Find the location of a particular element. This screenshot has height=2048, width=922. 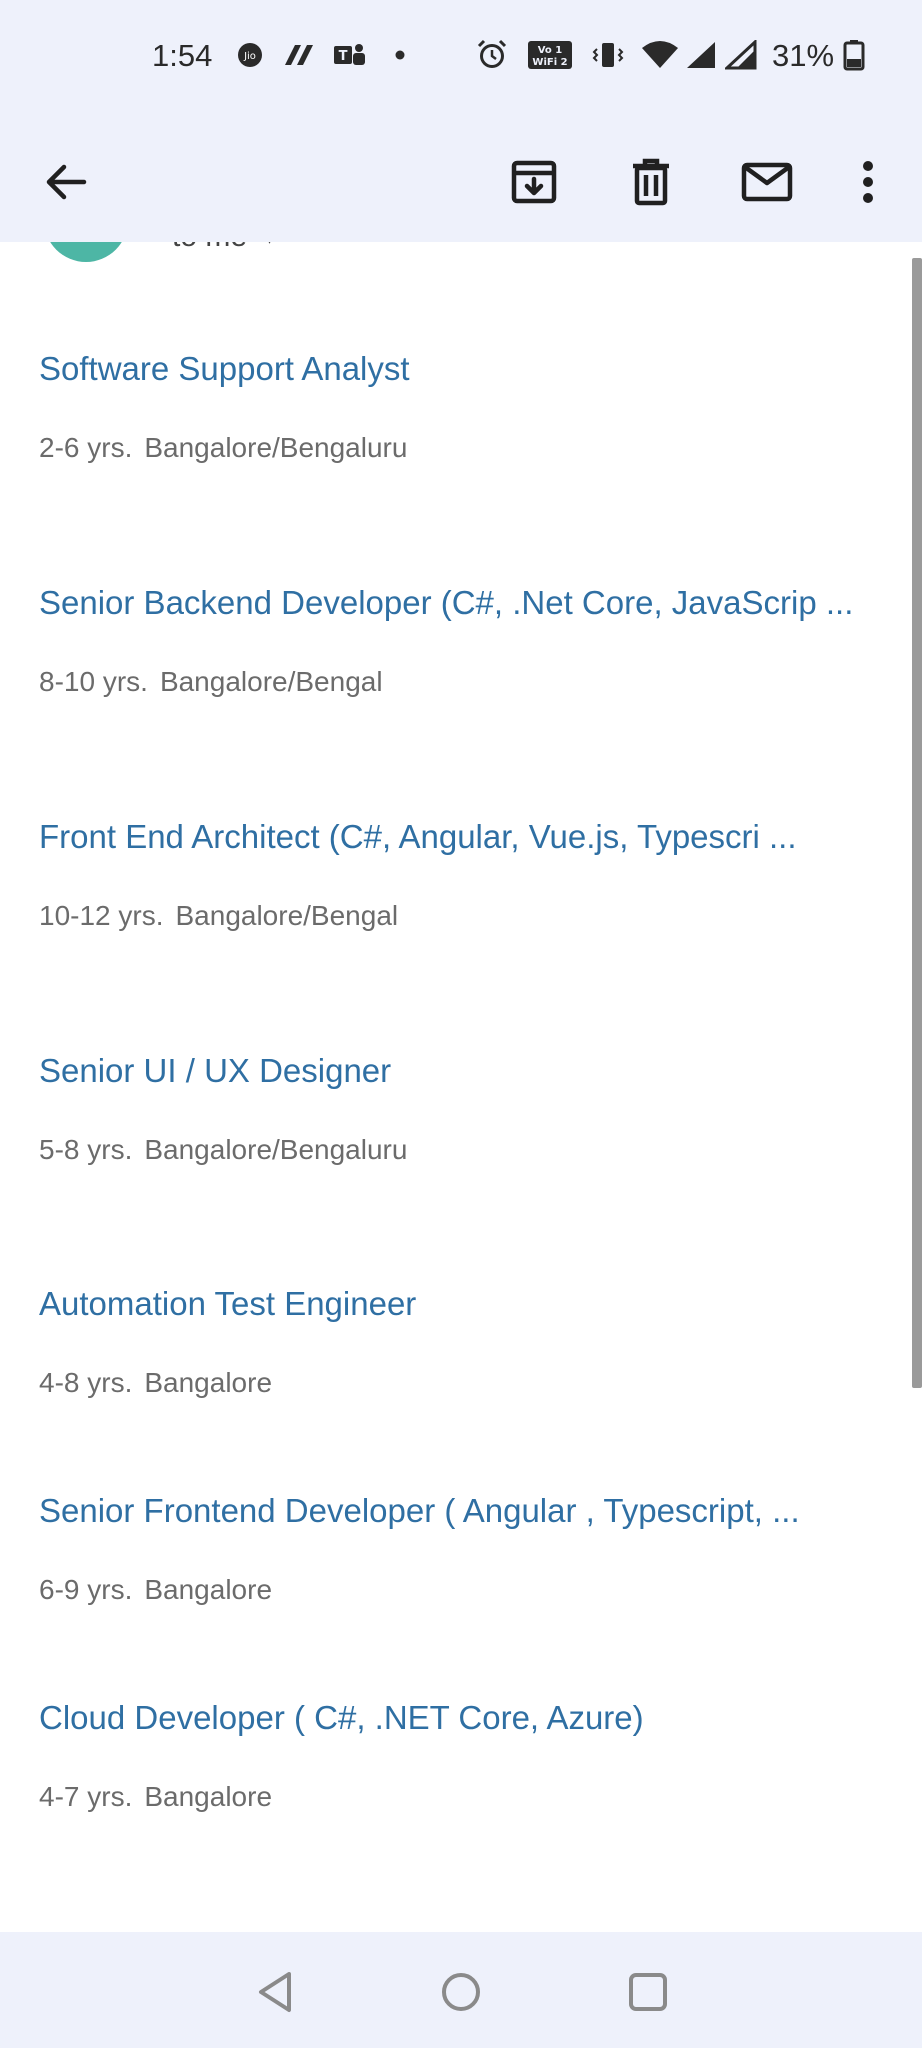

job-meta: 4-8 yrs. Bangalore is located at coordinates (469, 1383).